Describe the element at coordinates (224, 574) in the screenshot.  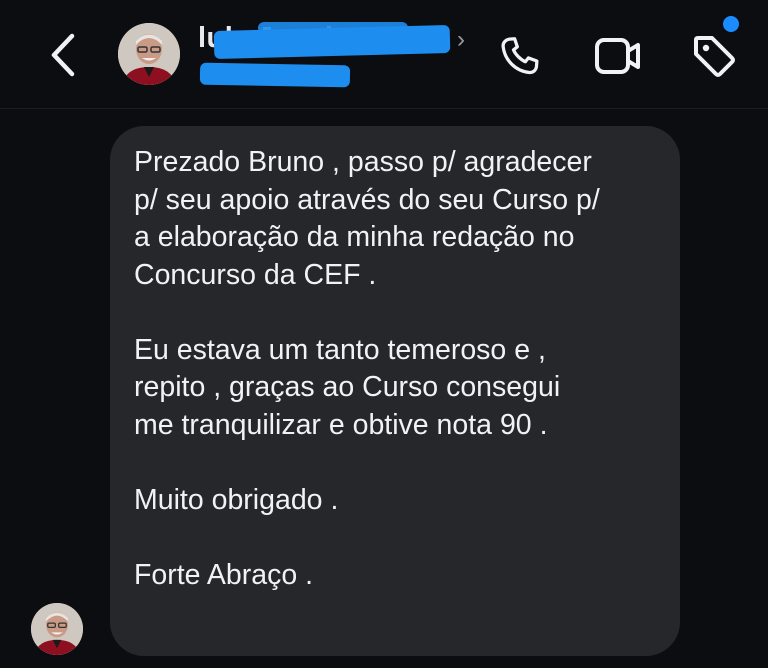
I see `message-paragraph: Forte Abraço .` at that location.